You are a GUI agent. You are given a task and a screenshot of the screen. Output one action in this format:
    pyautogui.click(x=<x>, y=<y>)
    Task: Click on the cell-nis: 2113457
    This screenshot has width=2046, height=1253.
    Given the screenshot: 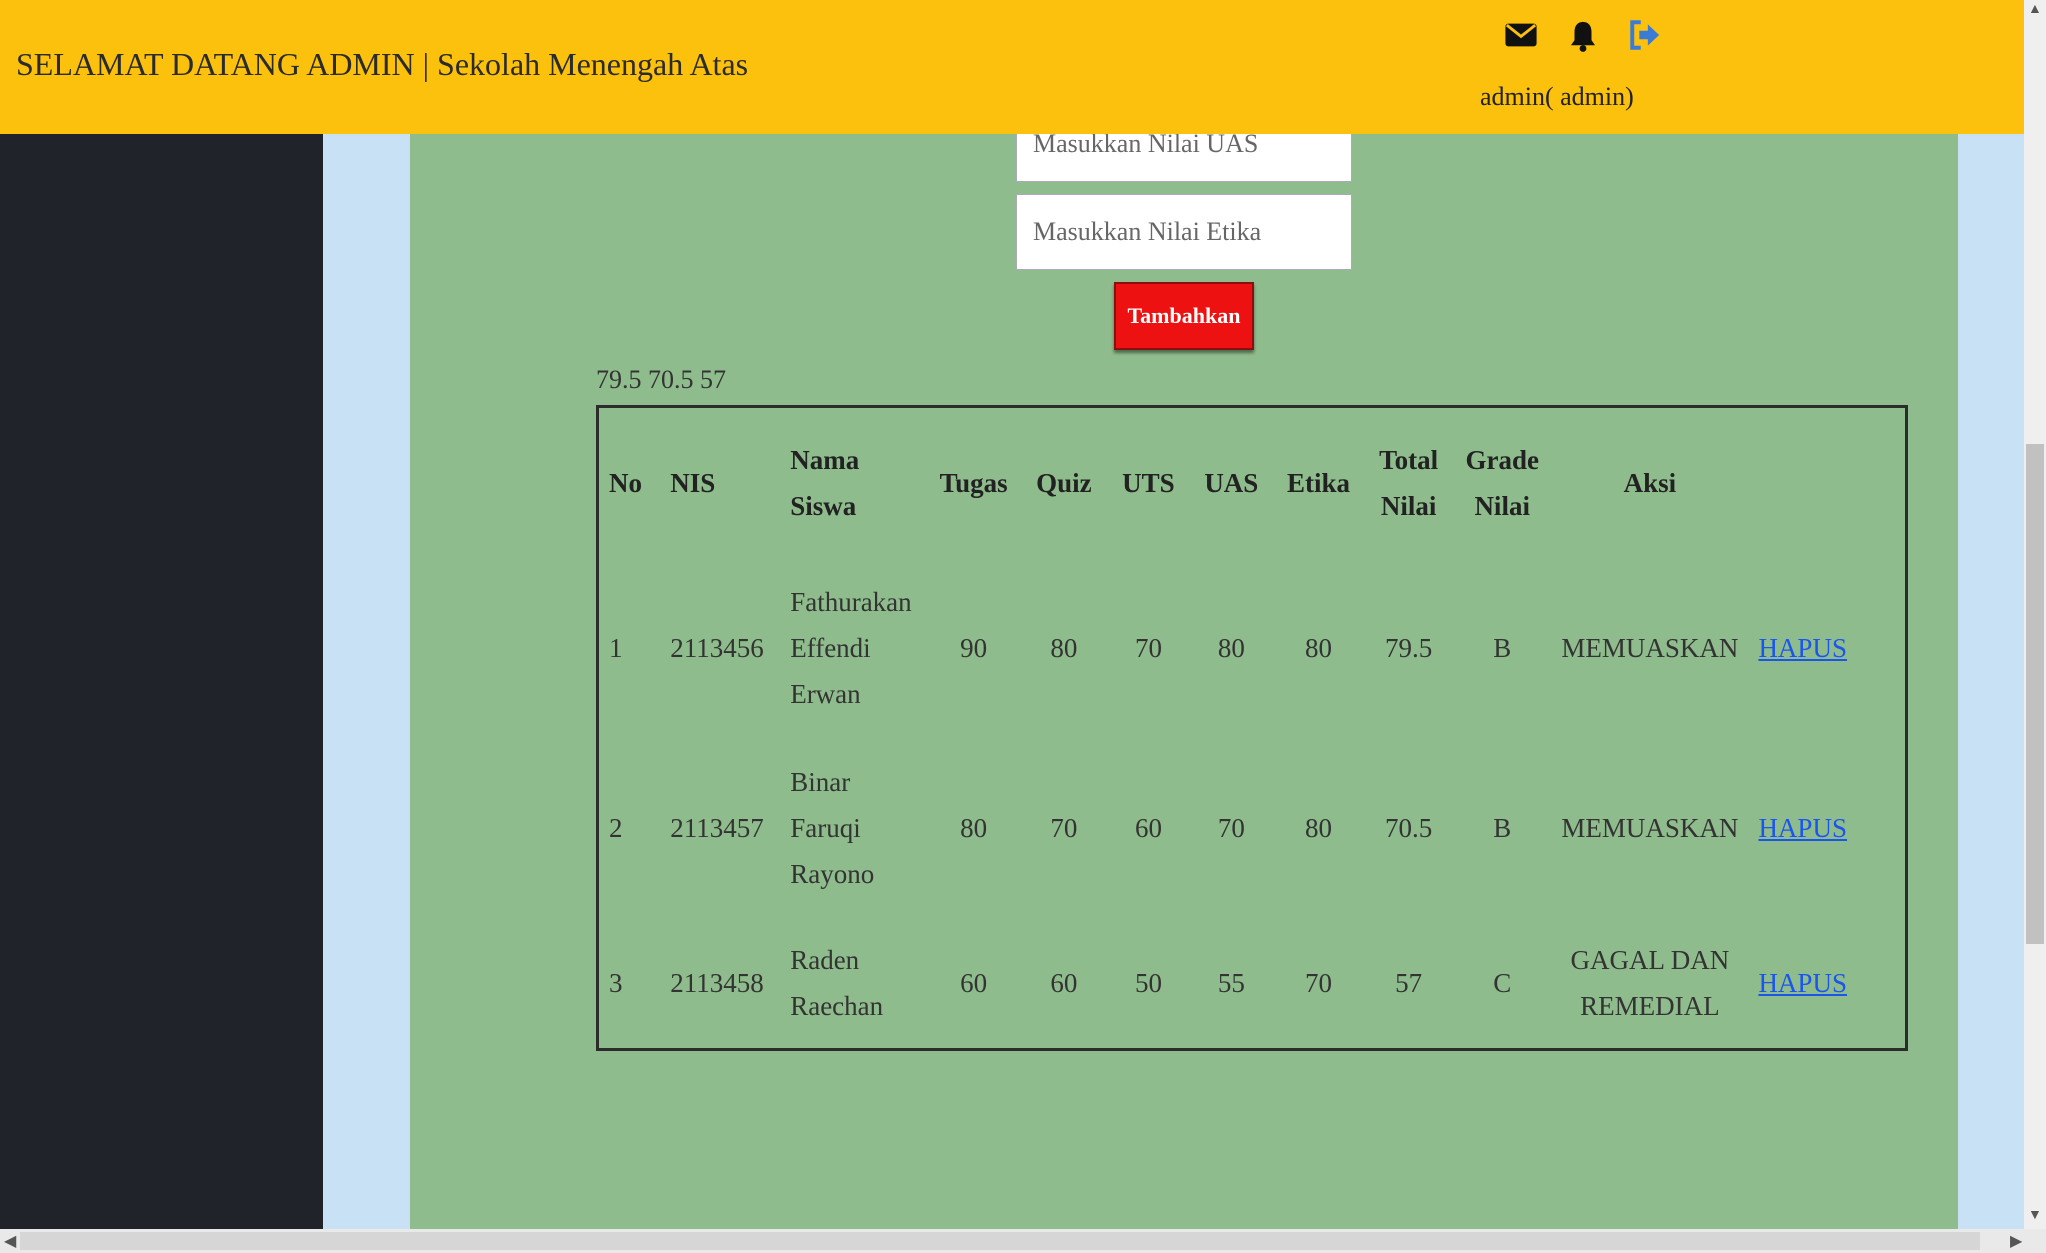 What is the action you would take?
    pyautogui.click(x=717, y=828)
    